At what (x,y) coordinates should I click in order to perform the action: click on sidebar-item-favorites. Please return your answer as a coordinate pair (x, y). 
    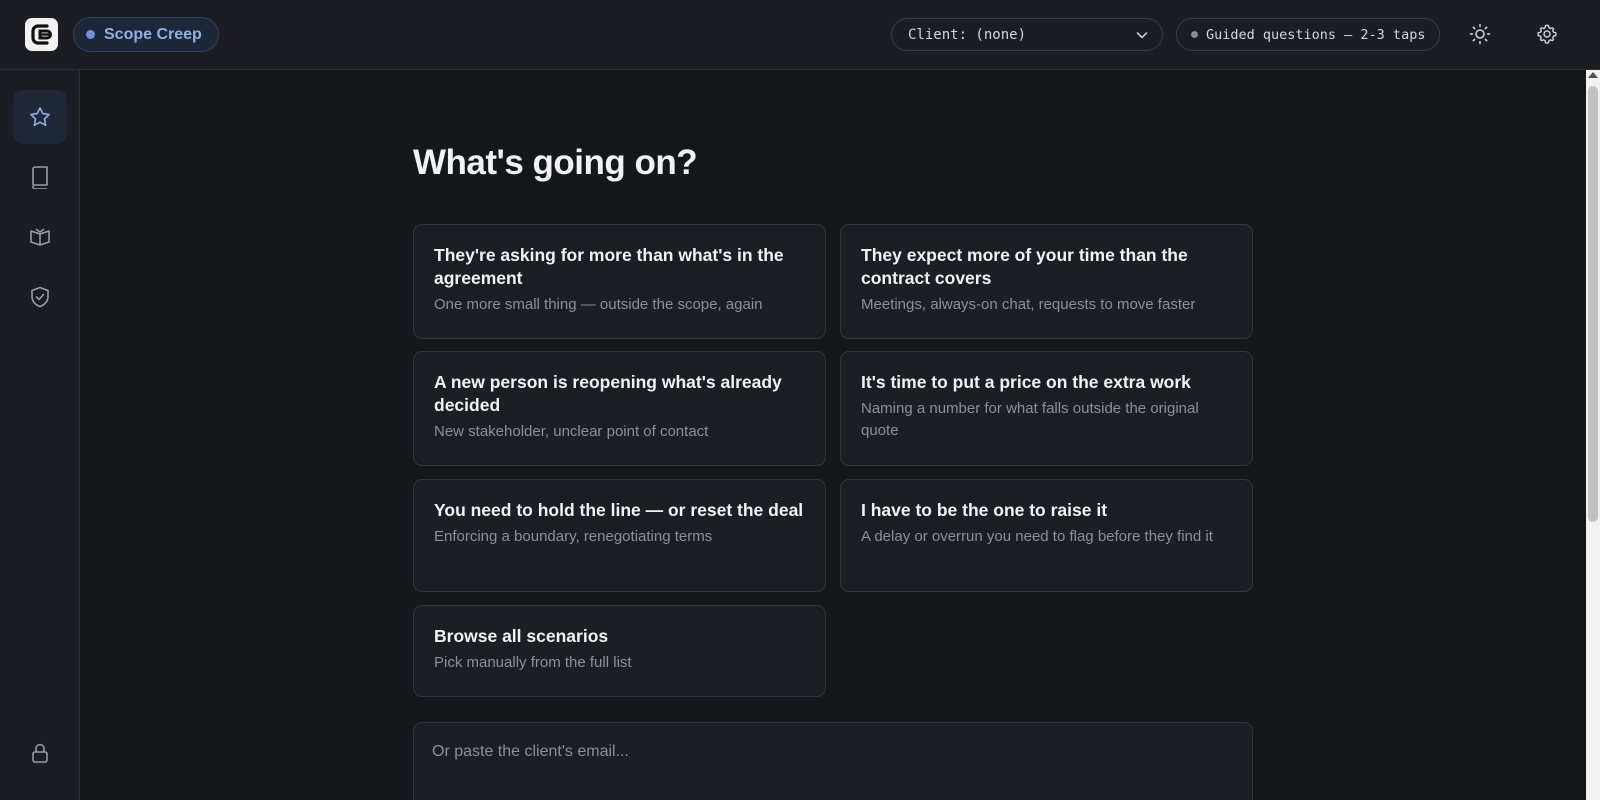
    Looking at the image, I should click on (40, 117).